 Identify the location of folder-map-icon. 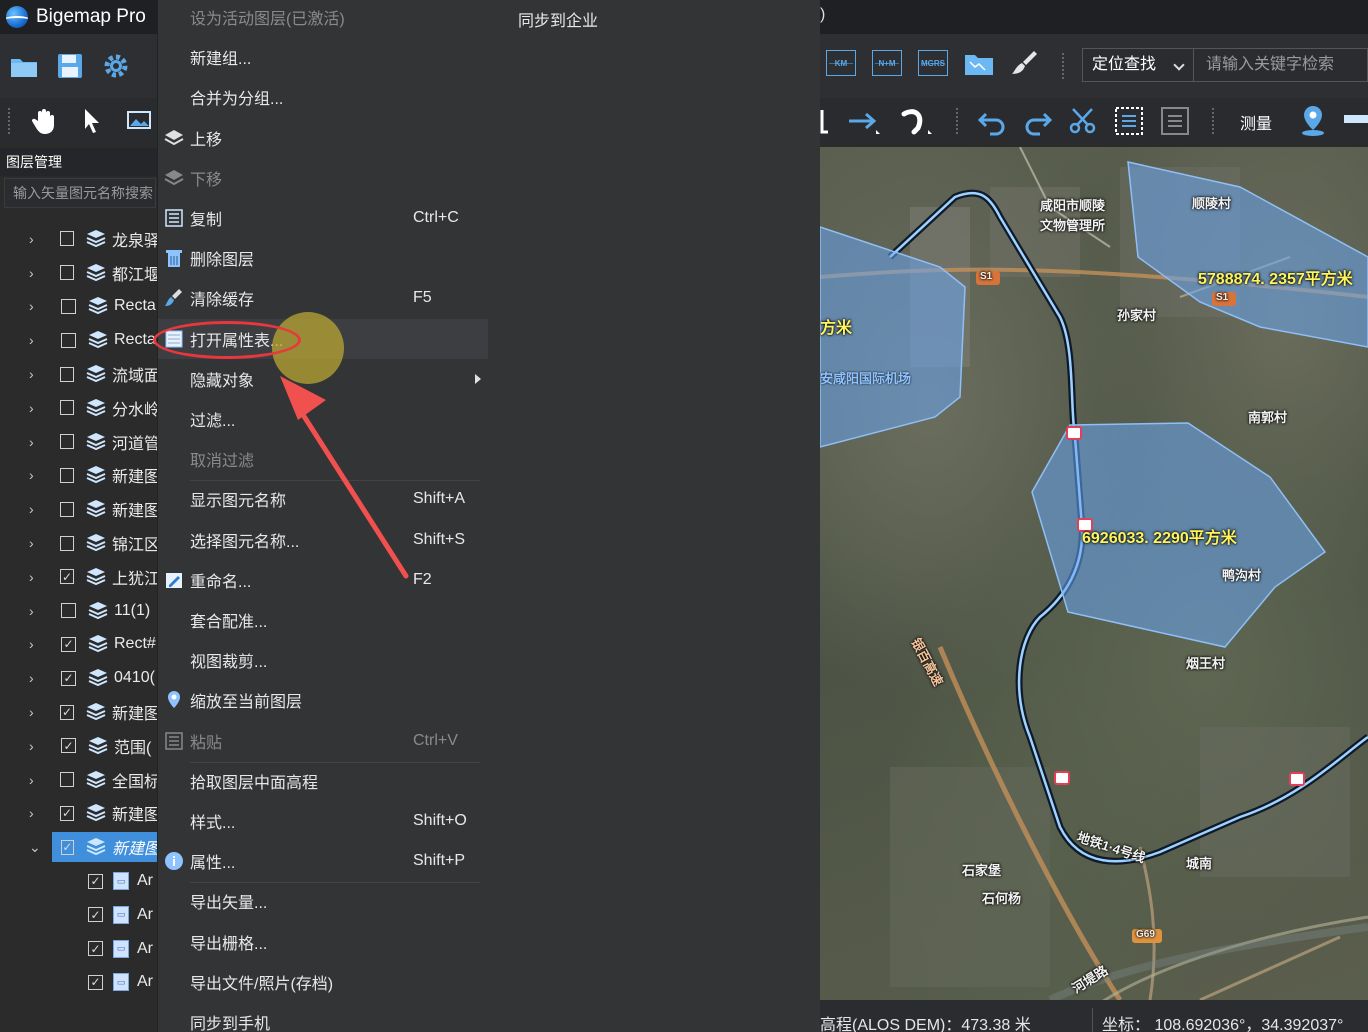
(979, 63).